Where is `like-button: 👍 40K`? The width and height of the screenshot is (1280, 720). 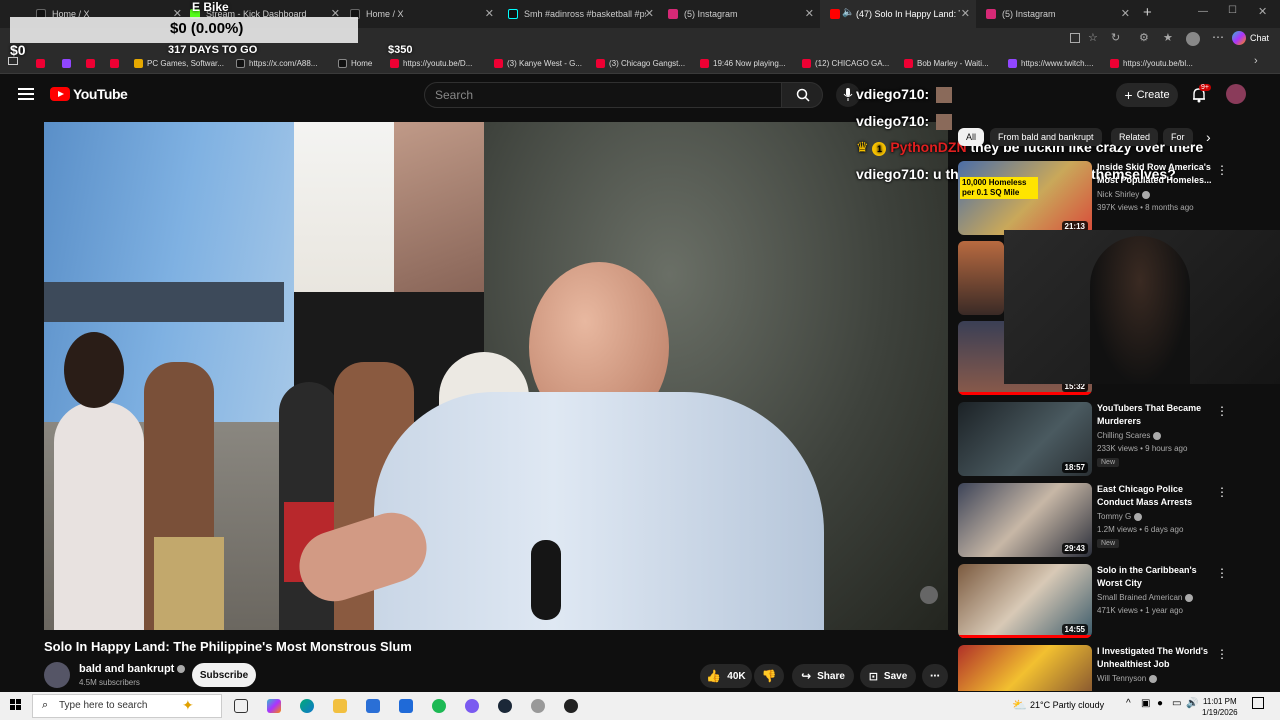
like-button: 👍 40K is located at coordinates (726, 676).